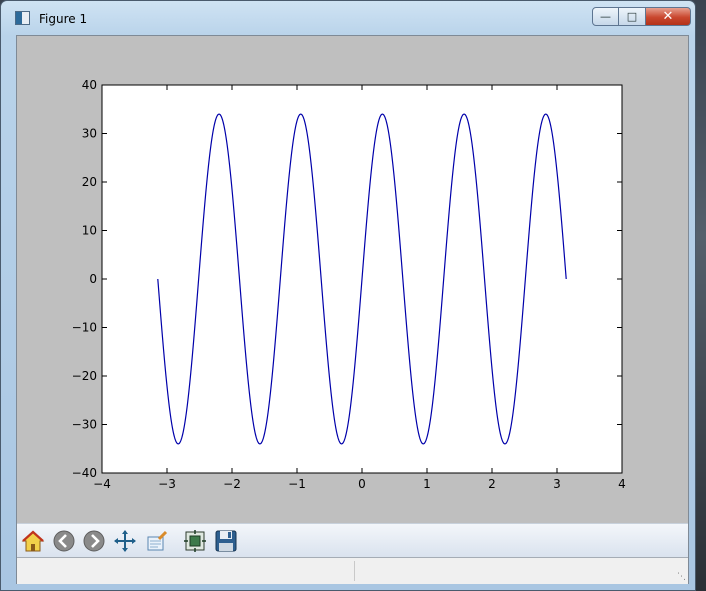 The image size is (706, 591). I want to click on window-controls: — □ ✕, so click(641, 16).